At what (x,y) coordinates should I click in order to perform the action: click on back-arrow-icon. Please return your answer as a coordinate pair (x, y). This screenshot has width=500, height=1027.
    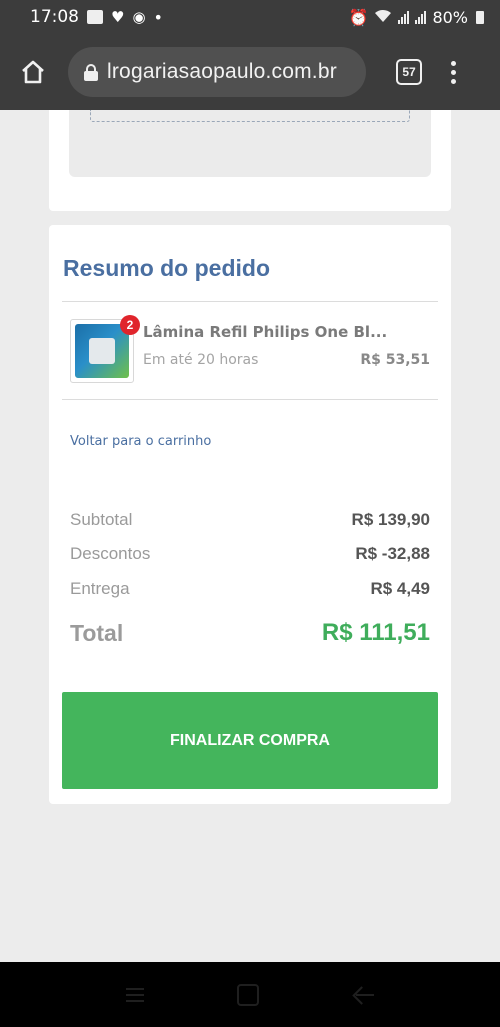
    Looking at the image, I should click on (363, 995).